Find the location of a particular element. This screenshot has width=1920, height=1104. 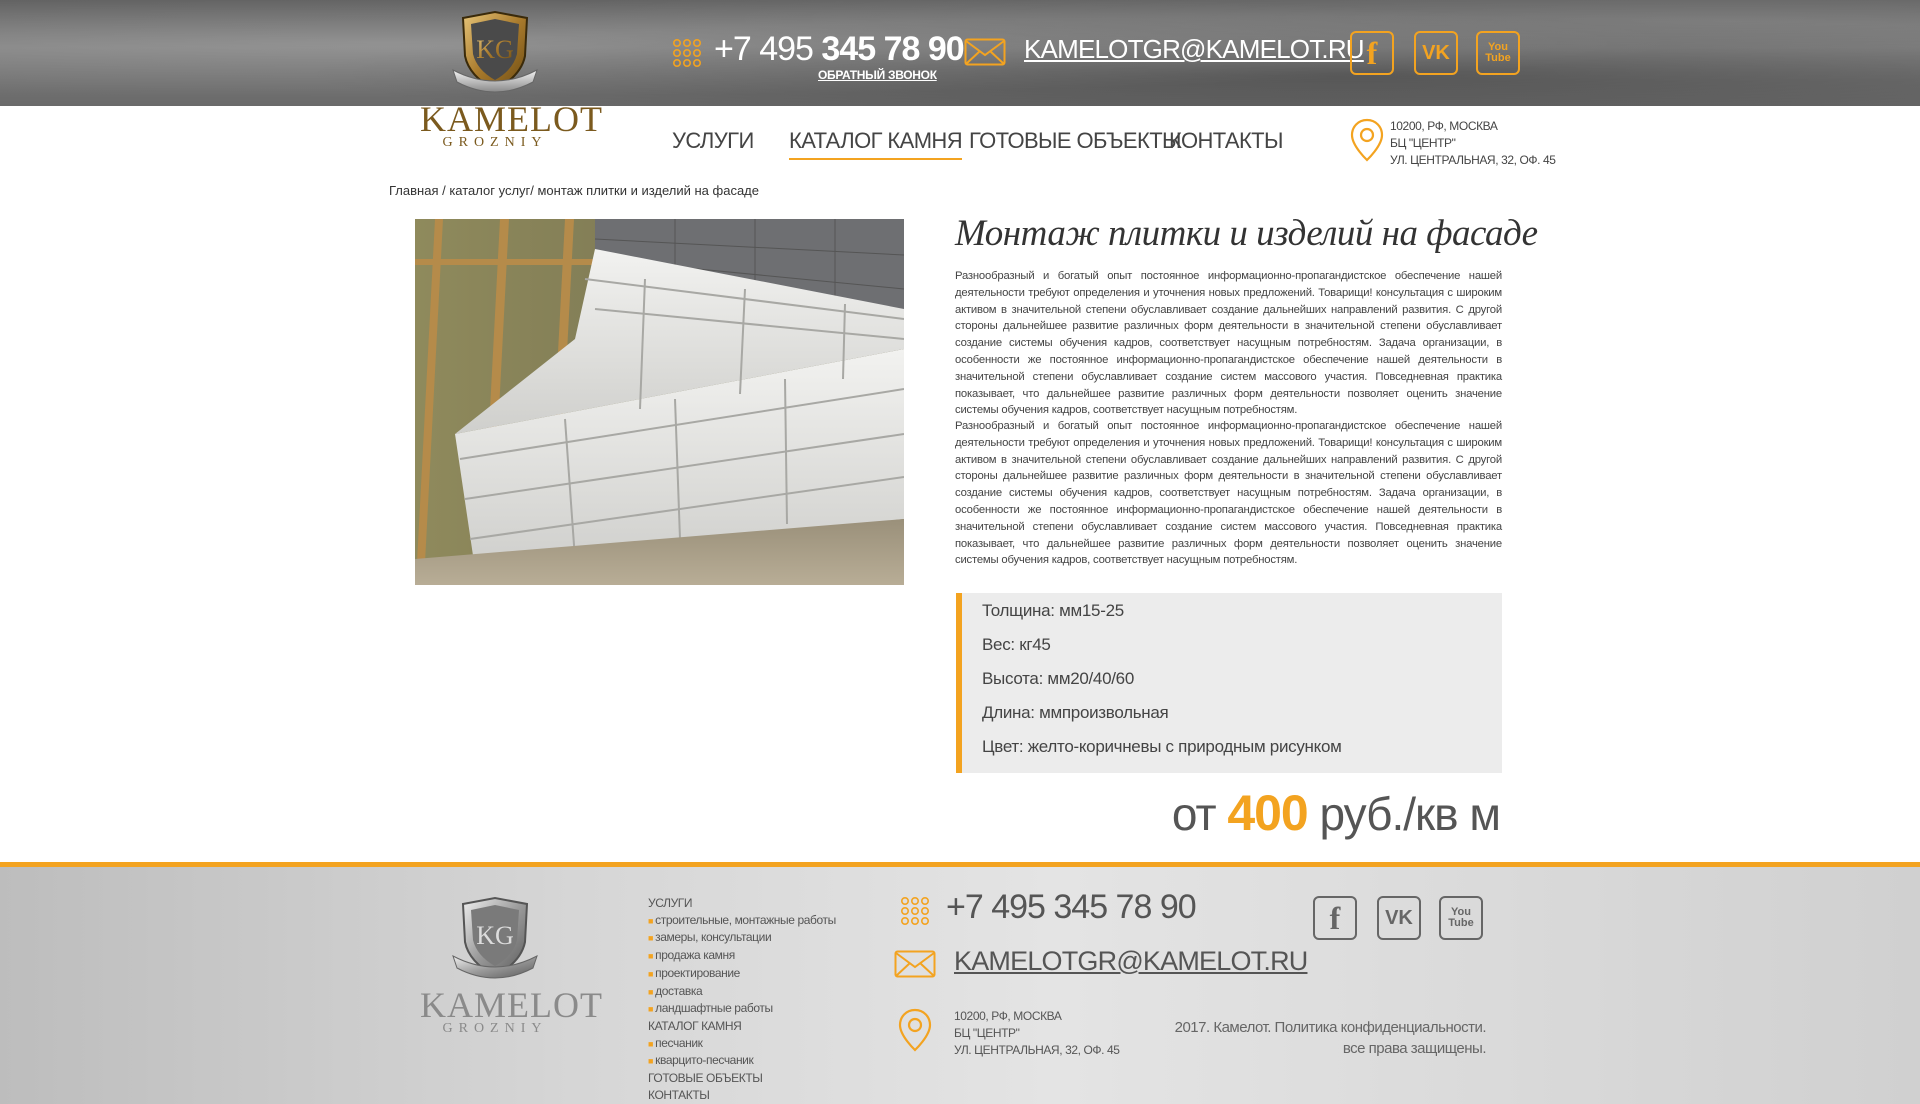

price-prefix: от is located at coordinates (1199, 814).